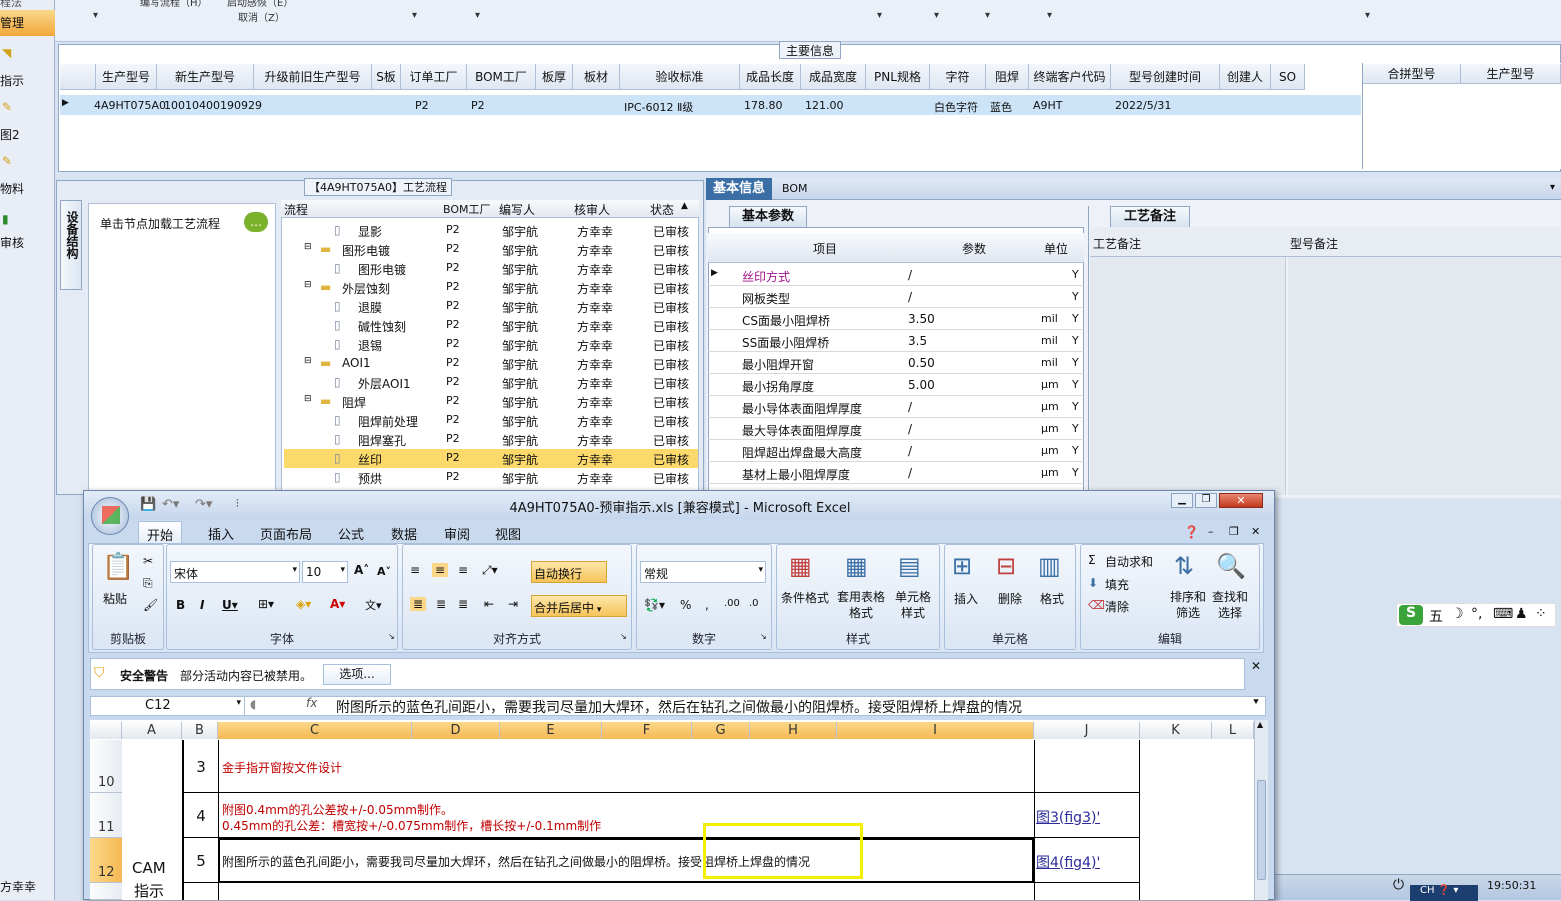 This screenshot has width=1561, height=901. Describe the element at coordinates (202, 605) in the screenshot. I see `italic-button: I` at that location.